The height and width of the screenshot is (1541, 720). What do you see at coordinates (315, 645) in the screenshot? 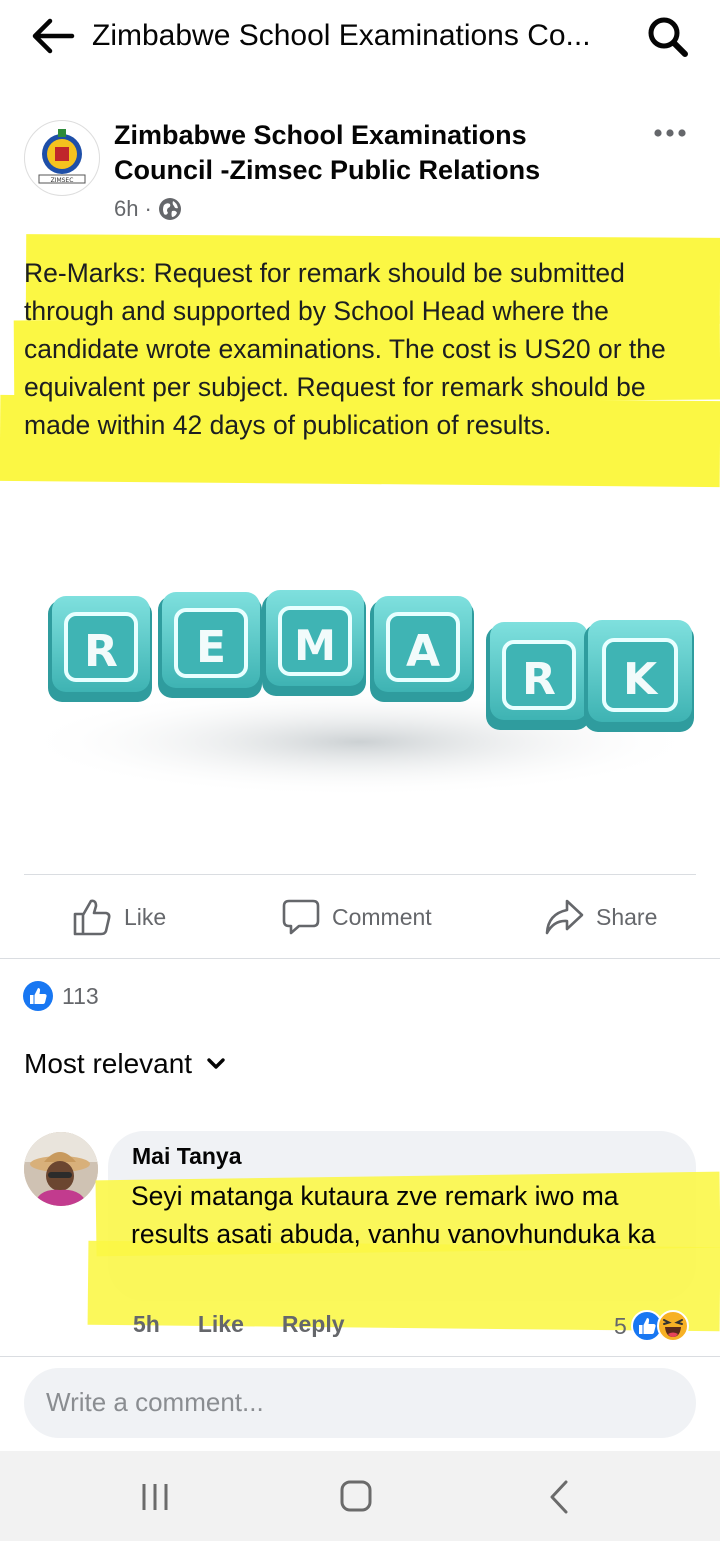
I see `svg-text: M` at bounding box center [315, 645].